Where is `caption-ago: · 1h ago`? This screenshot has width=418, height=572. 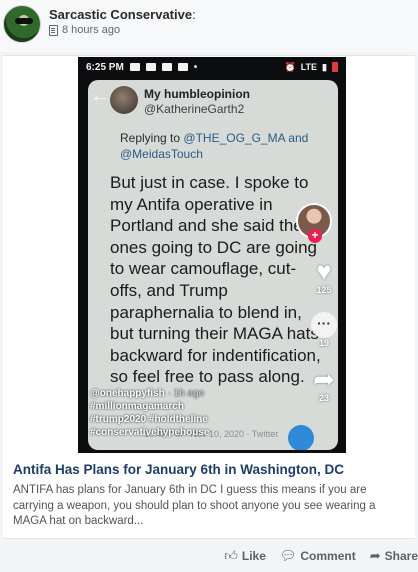
caption-ago: · 1h ago is located at coordinates (186, 393).